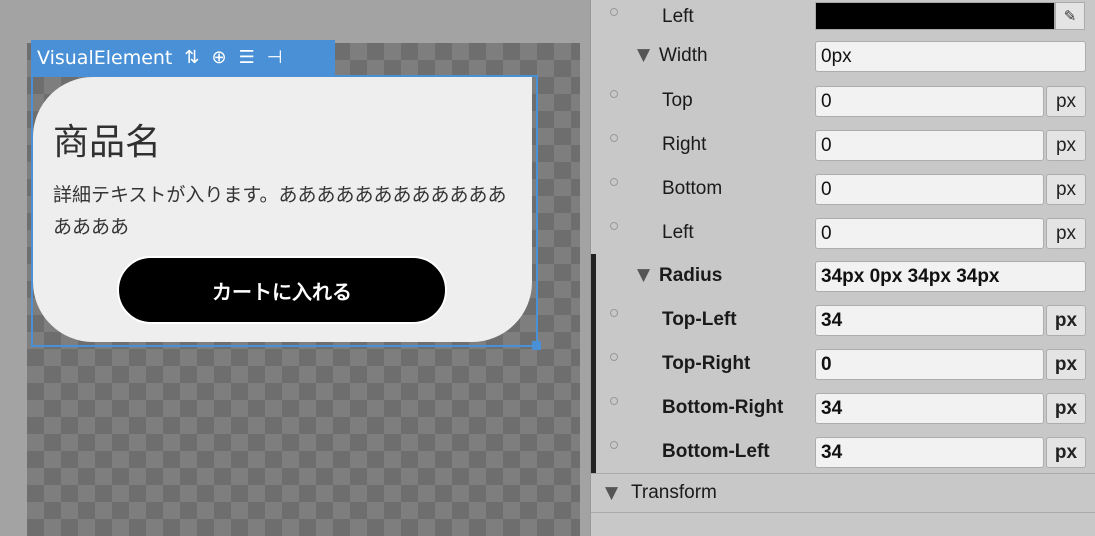 This screenshot has height=536, width=1095. Describe the element at coordinates (1070, 16) in the screenshot. I see `eyedropper-icon: ✎` at that location.